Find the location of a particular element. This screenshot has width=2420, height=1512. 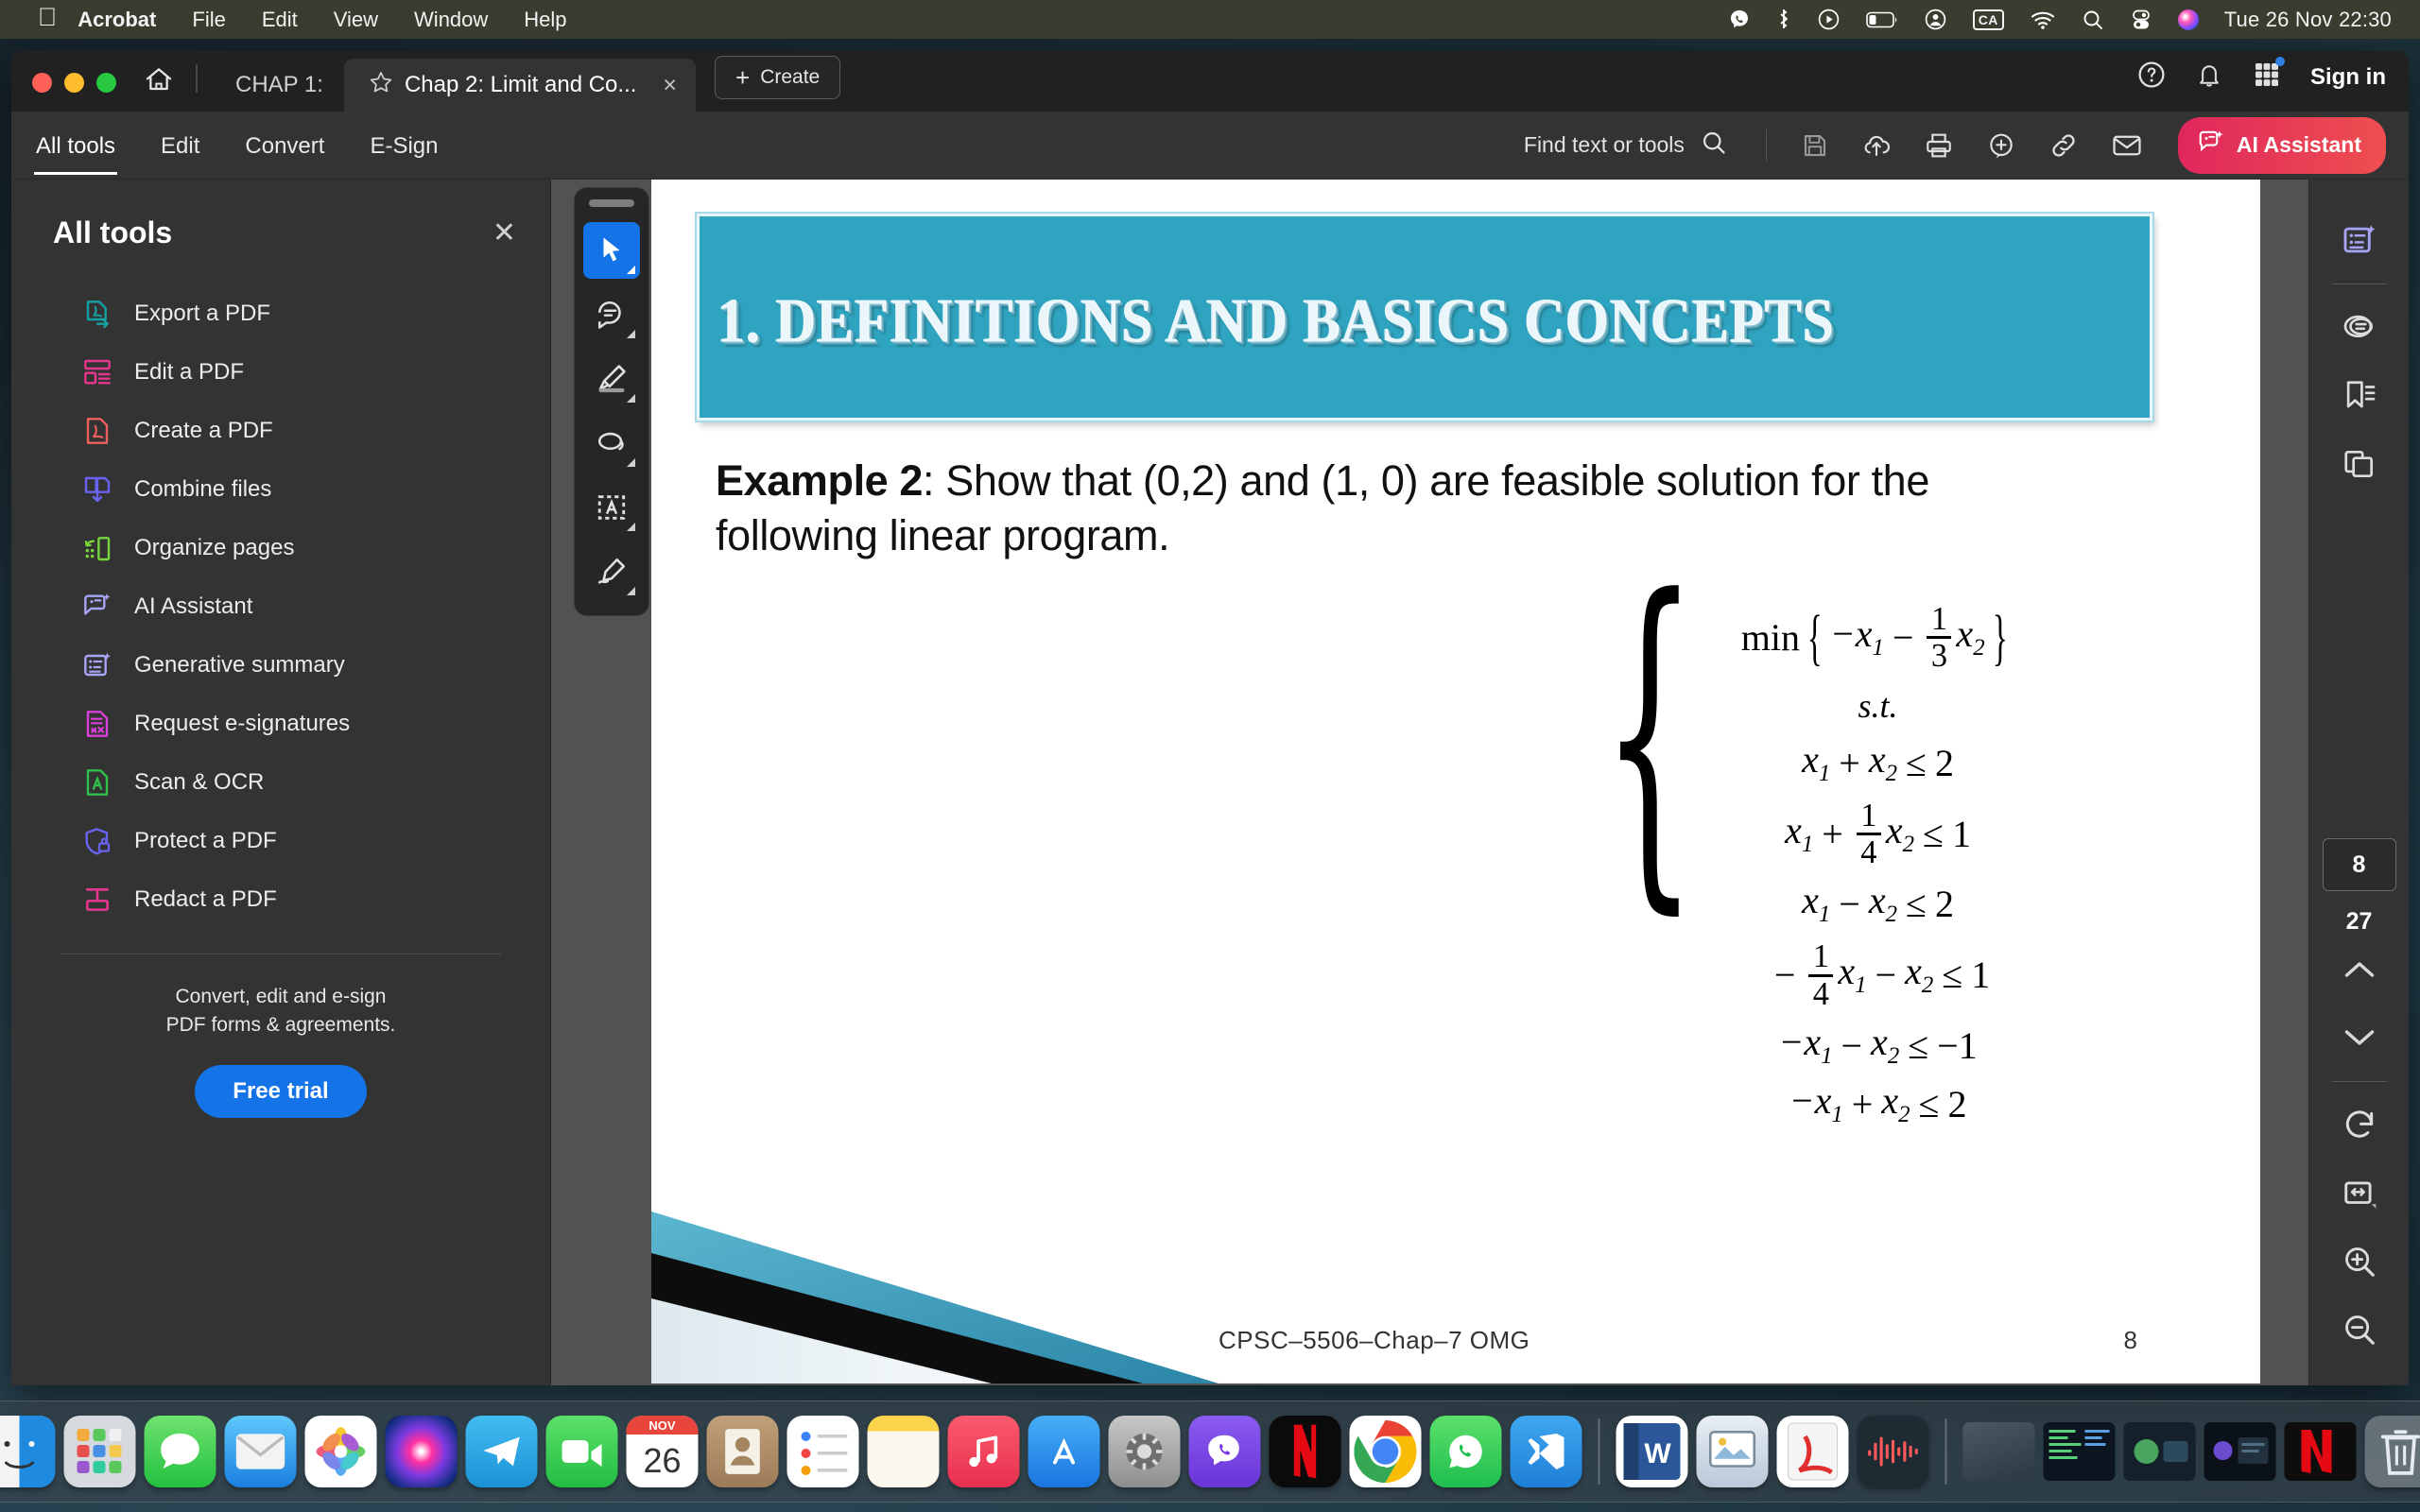

notes-icon is located at coordinates (903, 1451).